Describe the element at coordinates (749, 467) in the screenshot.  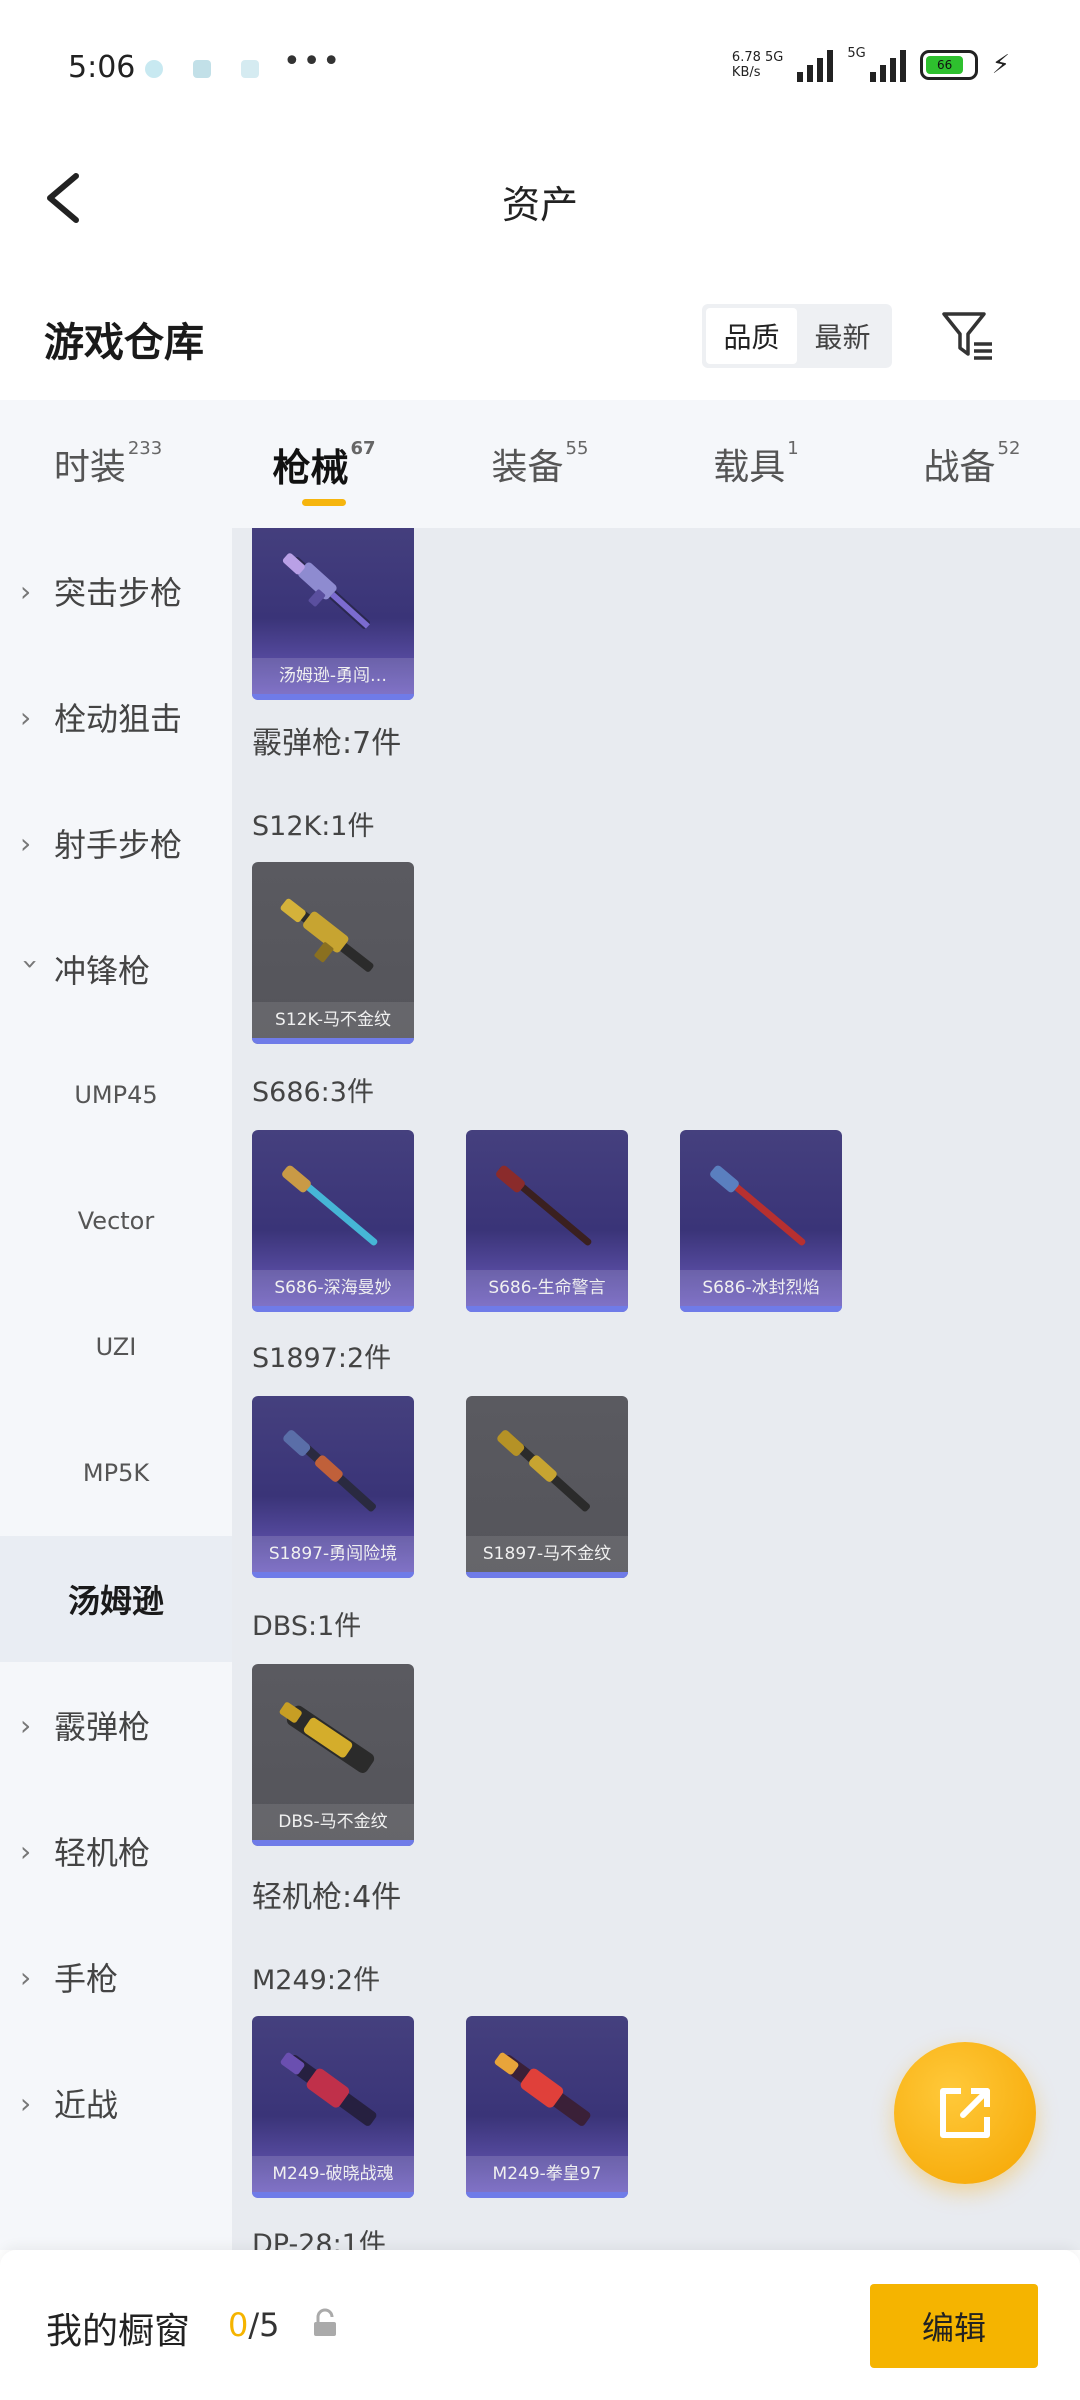
I see `tab-label: 载具` at that location.